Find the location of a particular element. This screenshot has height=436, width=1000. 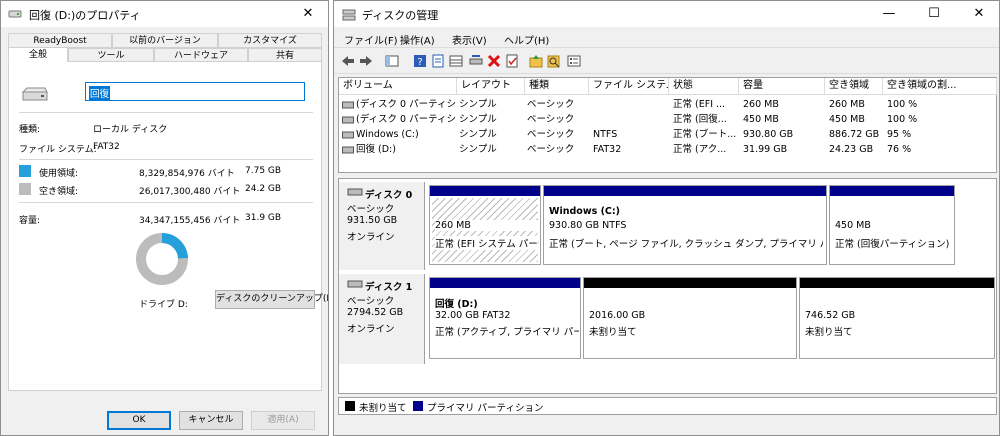

toolbar-divider is located at coordinates (666, 47).